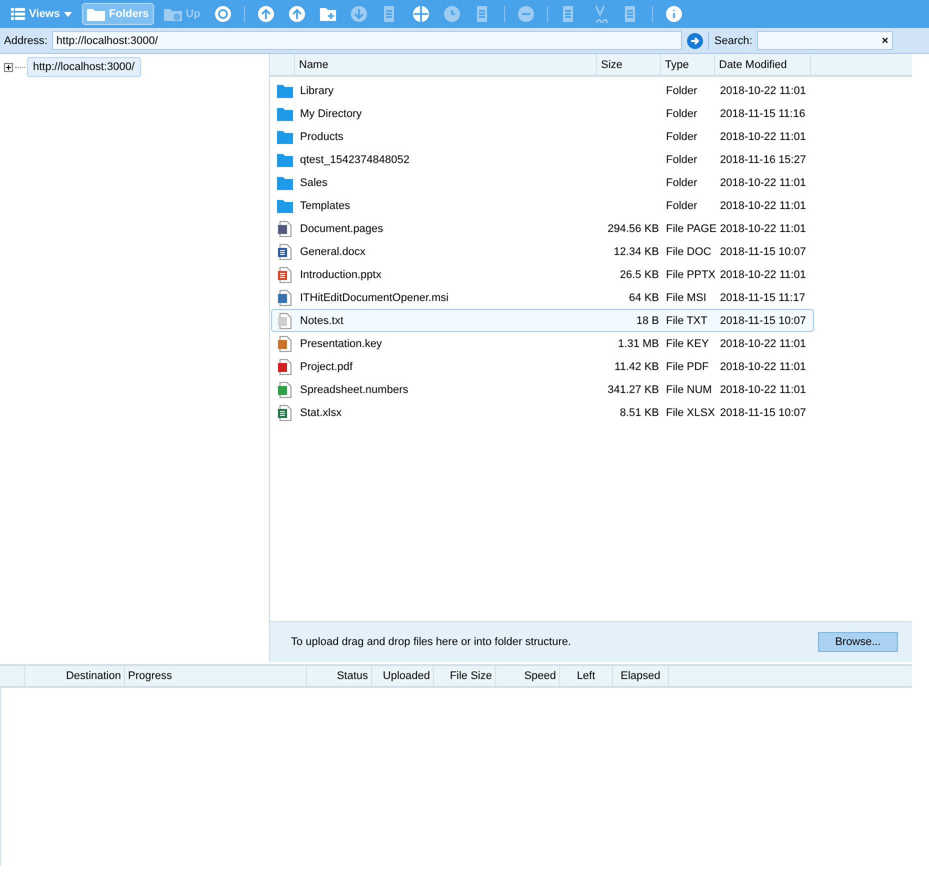 The image size is (929, 883). I want to click on search-field: ×, so click(825, 40).